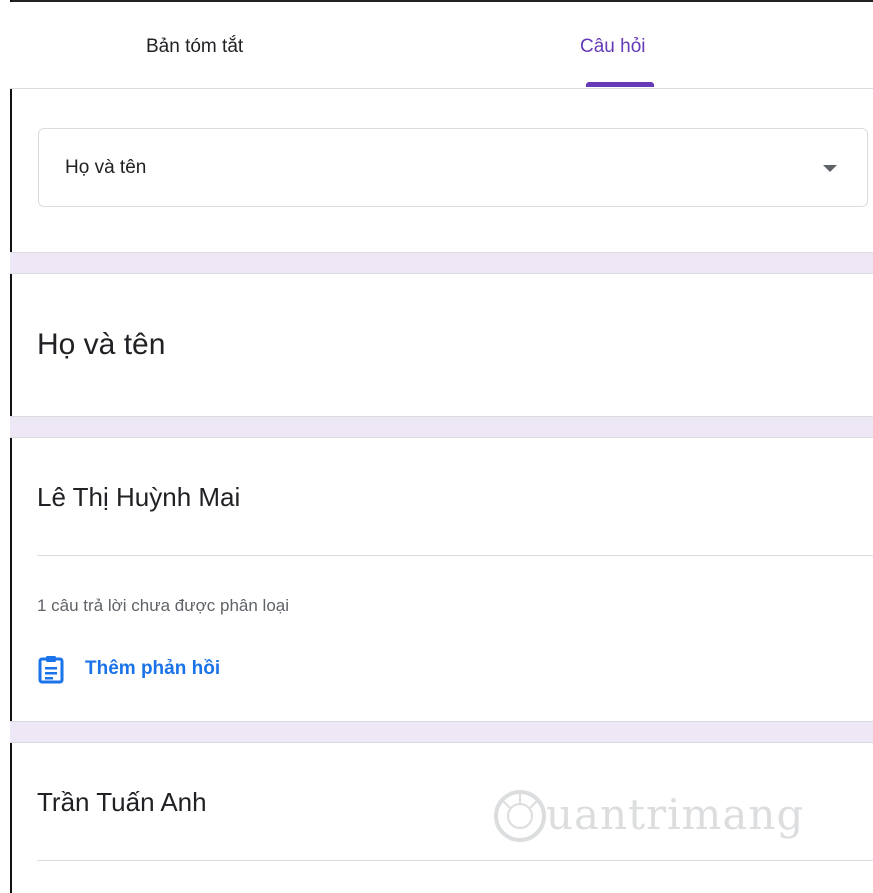 This screenshot has height=893, width=873. Describe the element at coordinates (122, 802) in the screenshot. I see `response-answer: Trần Tuấn Anh` at that location.